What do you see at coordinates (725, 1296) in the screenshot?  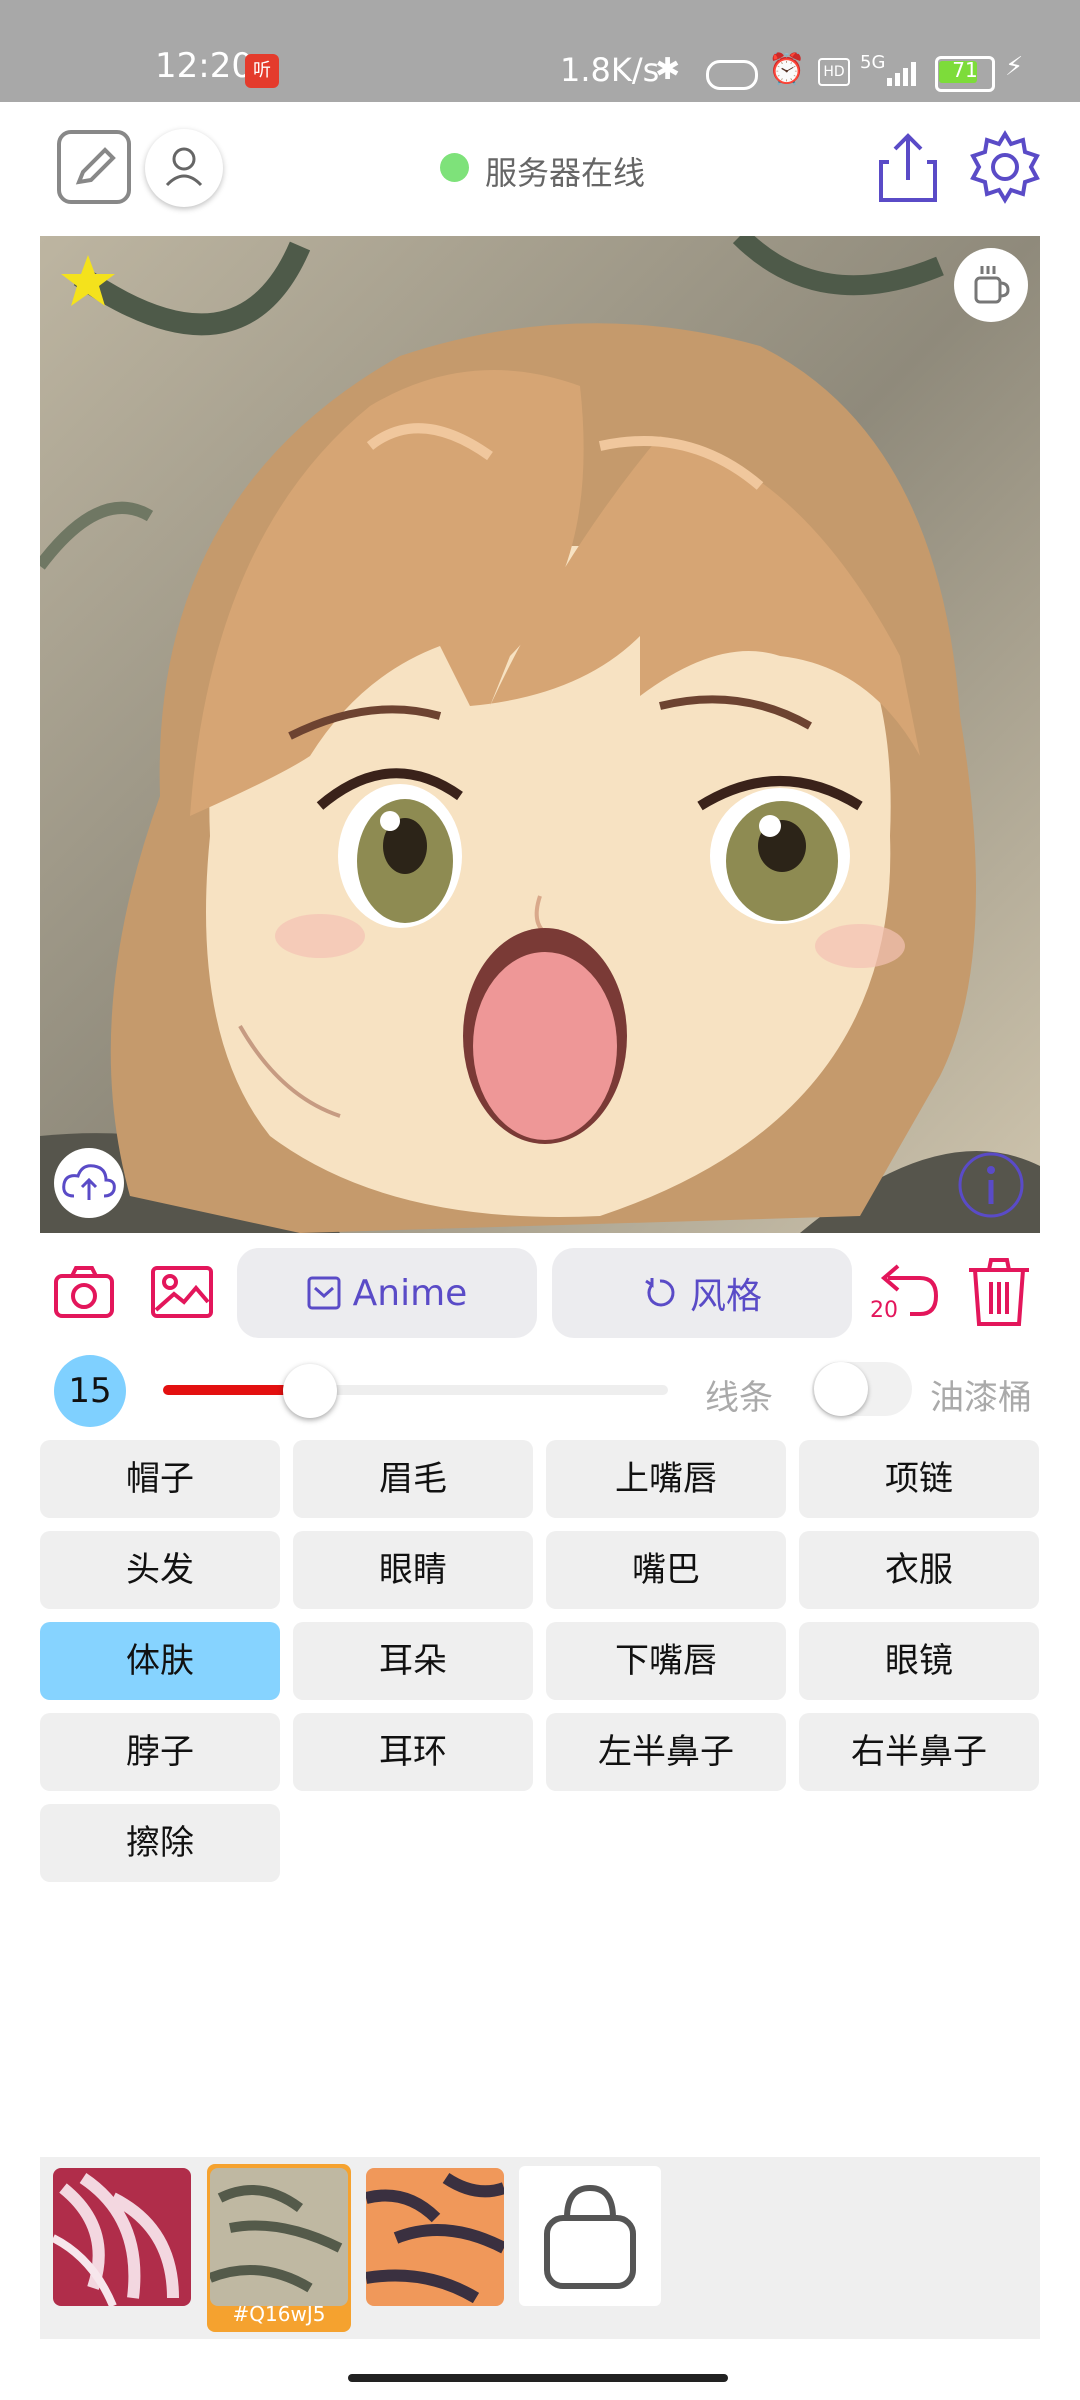 I see `style-label: 风格` at bounding box center [725, 1296].